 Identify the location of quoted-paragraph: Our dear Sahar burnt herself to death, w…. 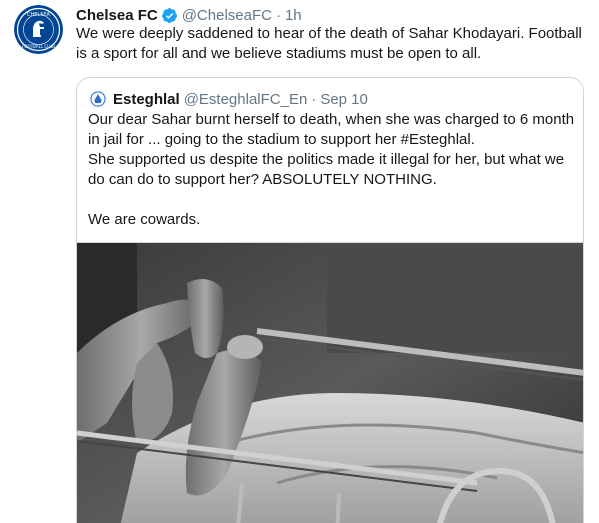
(331, 129).